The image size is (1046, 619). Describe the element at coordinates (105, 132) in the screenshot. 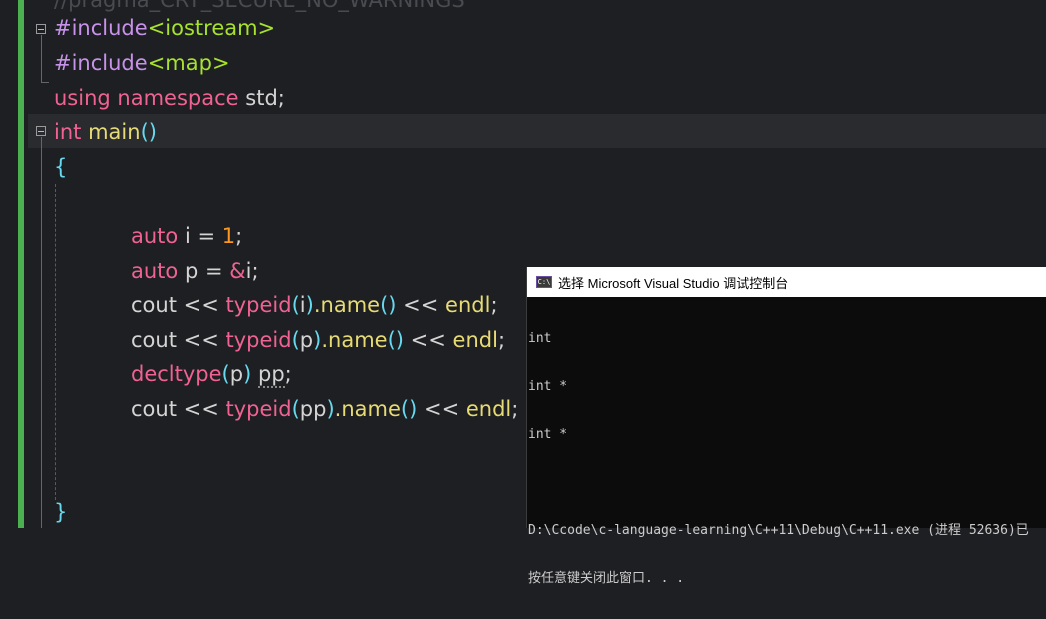

I see `code-line-main: int main()` at that location.